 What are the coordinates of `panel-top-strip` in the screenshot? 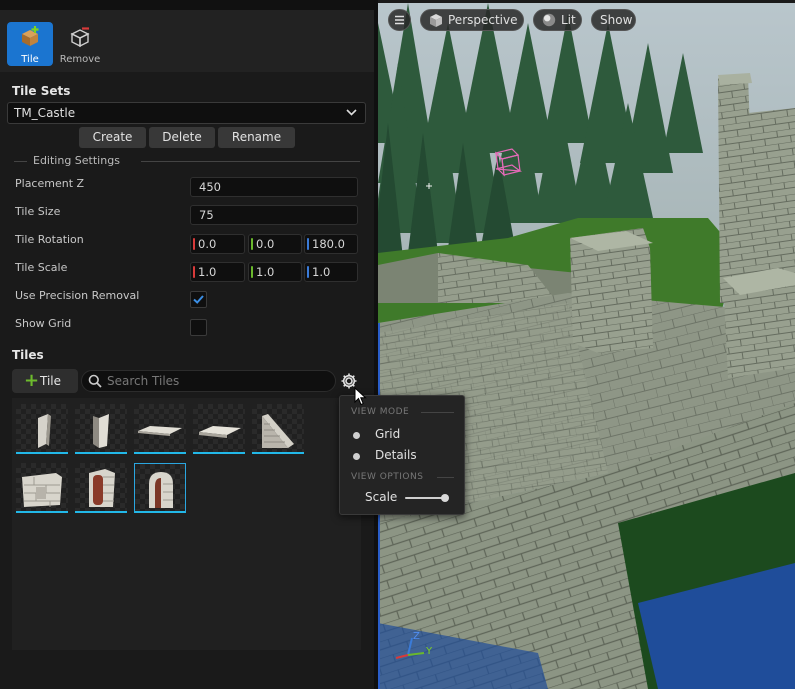 It's located at (187, 5).